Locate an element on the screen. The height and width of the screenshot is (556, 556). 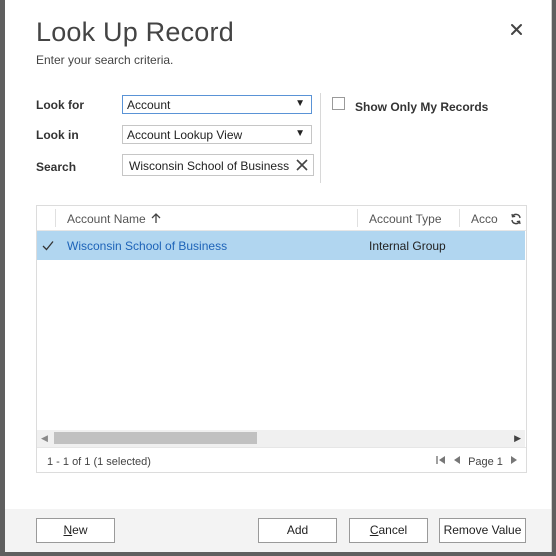
checkmark-icon is located at coordinates (48, 246).